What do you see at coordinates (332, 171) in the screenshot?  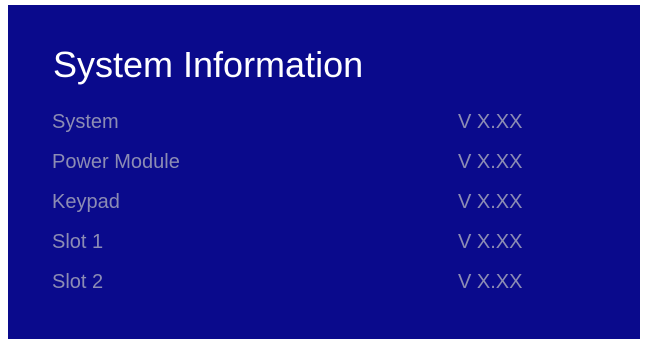 I see `list-item-power-module: Power Module V X.XX` at bounding box center [332, 171].